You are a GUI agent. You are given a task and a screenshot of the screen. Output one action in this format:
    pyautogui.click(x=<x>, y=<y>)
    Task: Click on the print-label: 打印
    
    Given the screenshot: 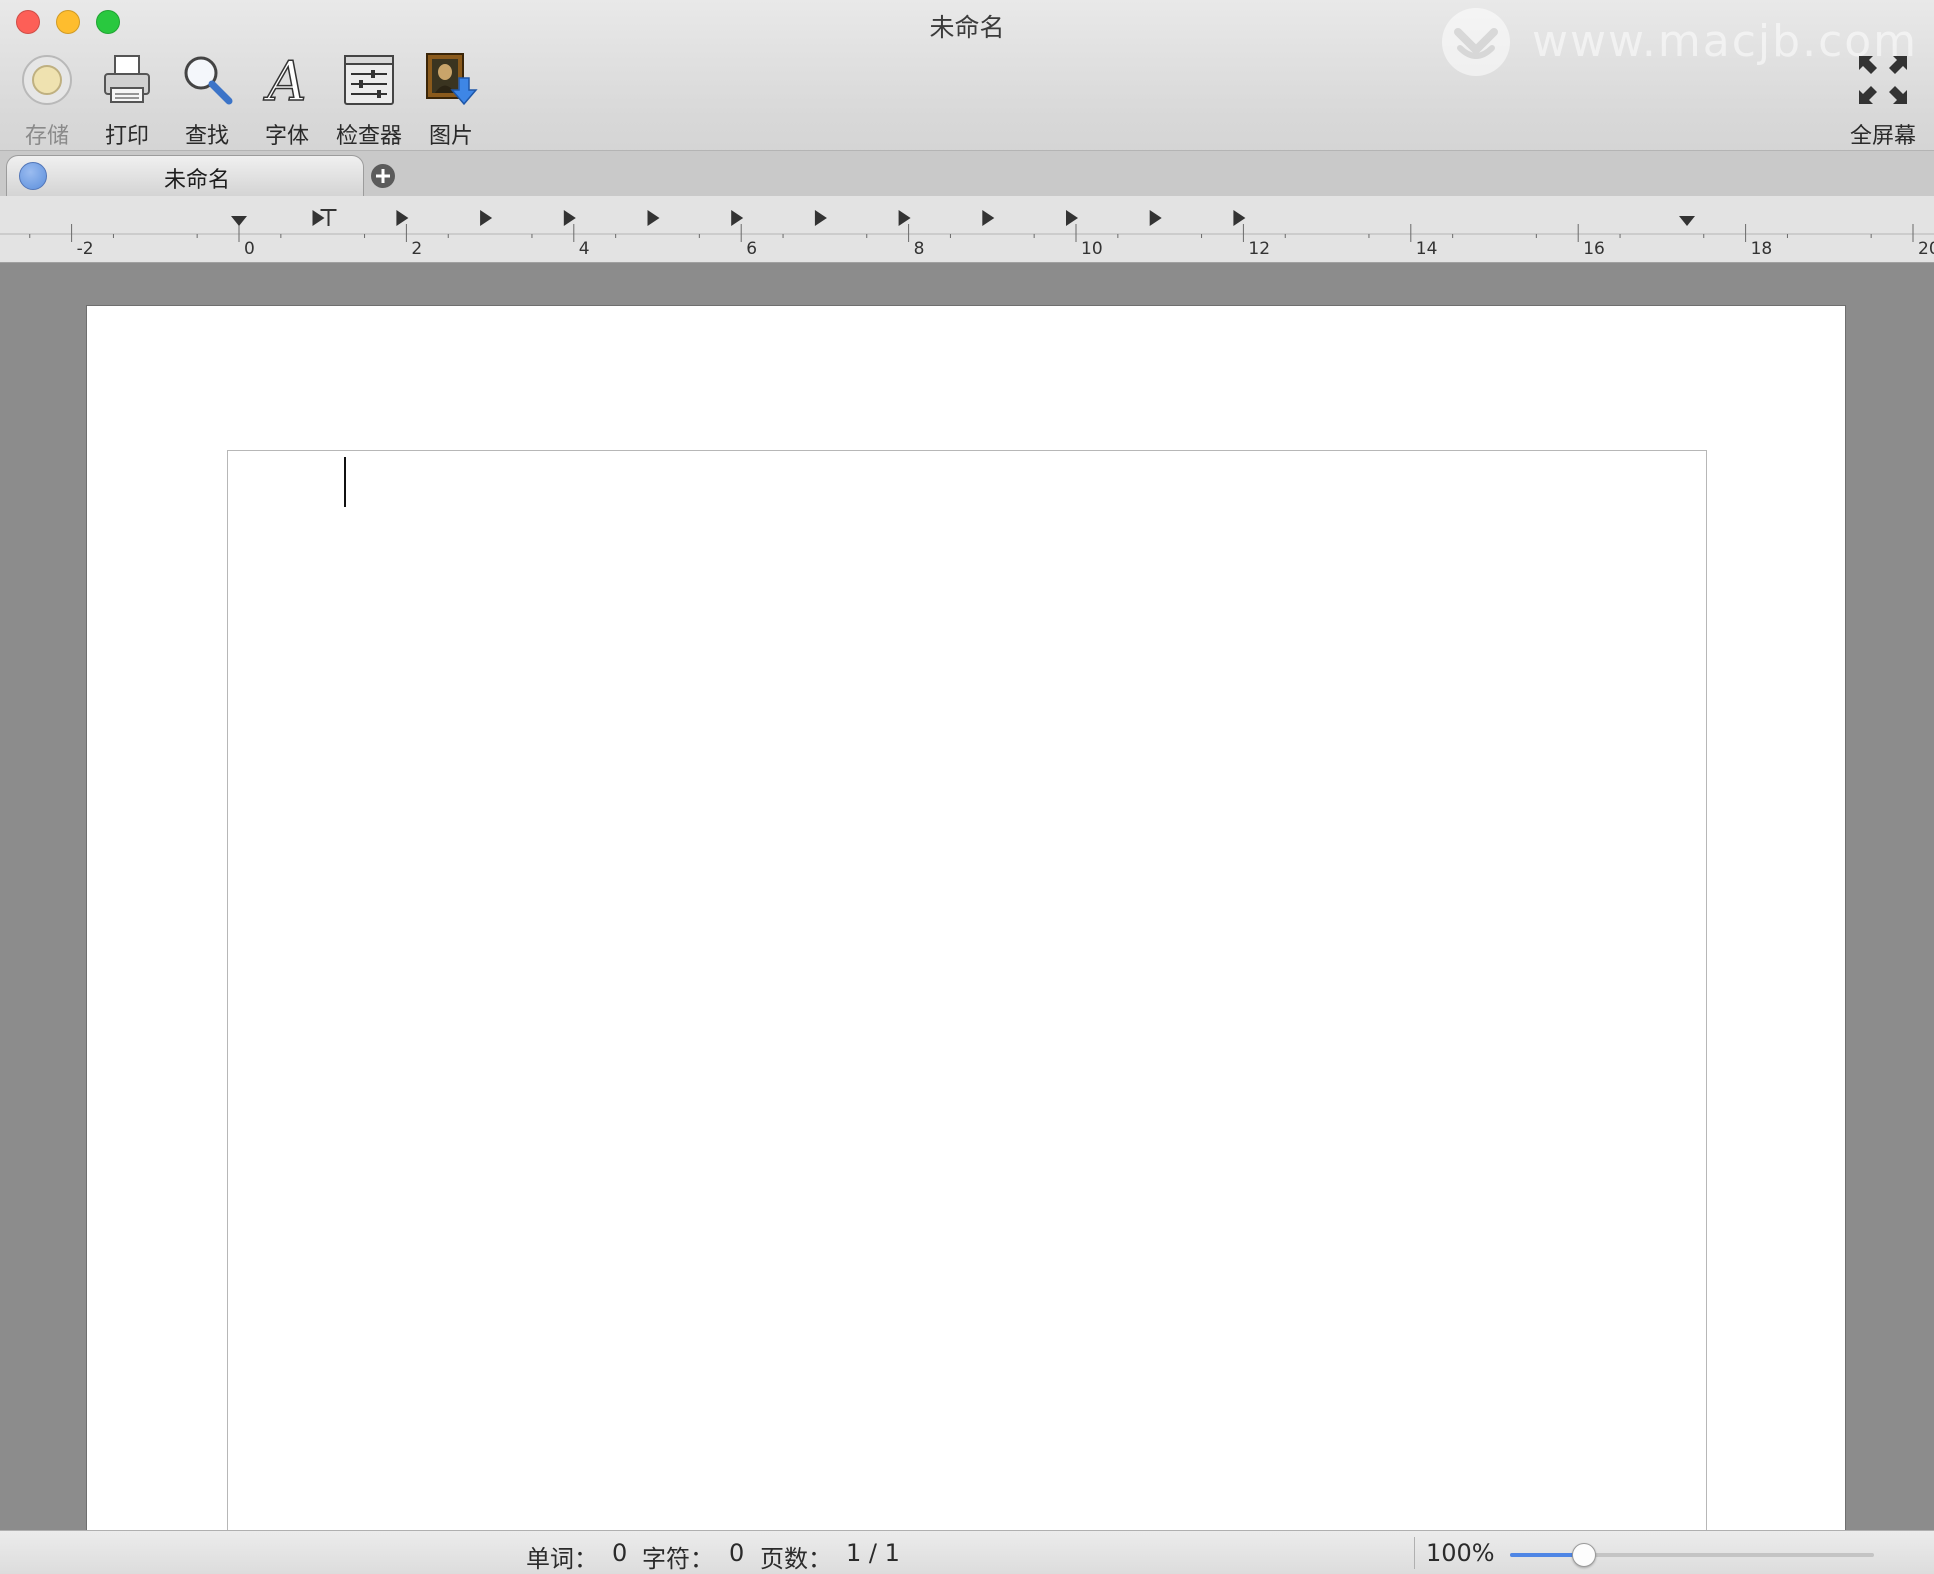 What is the action you would take?
    pyautogui.click(x=126, y=136)
    